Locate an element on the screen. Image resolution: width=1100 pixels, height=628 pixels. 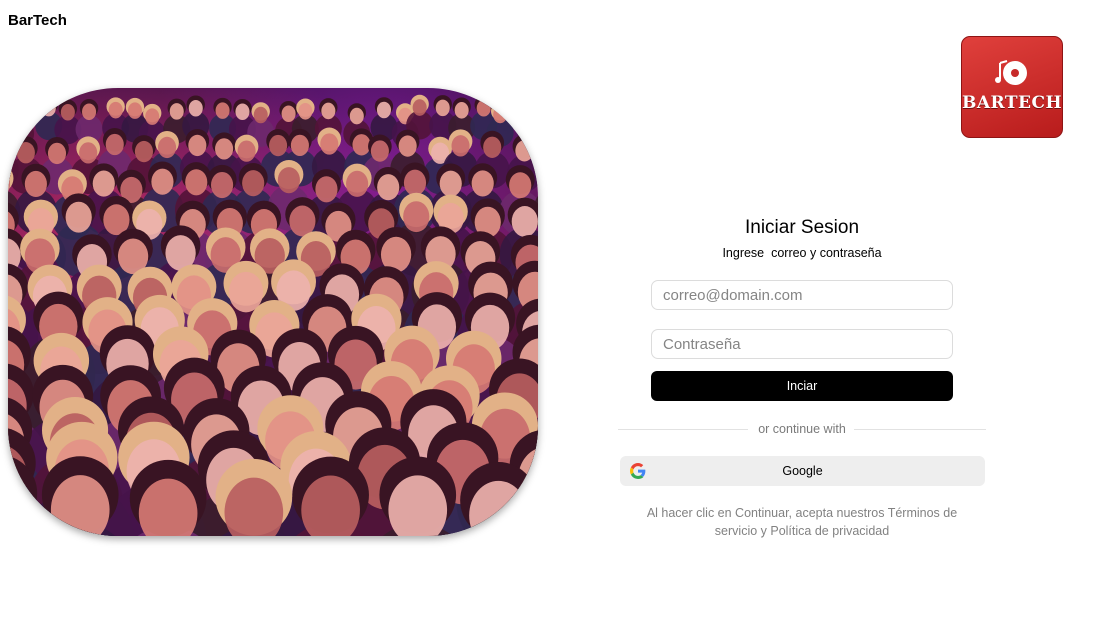
divider: or continue with is located at coordinates (802, 429).